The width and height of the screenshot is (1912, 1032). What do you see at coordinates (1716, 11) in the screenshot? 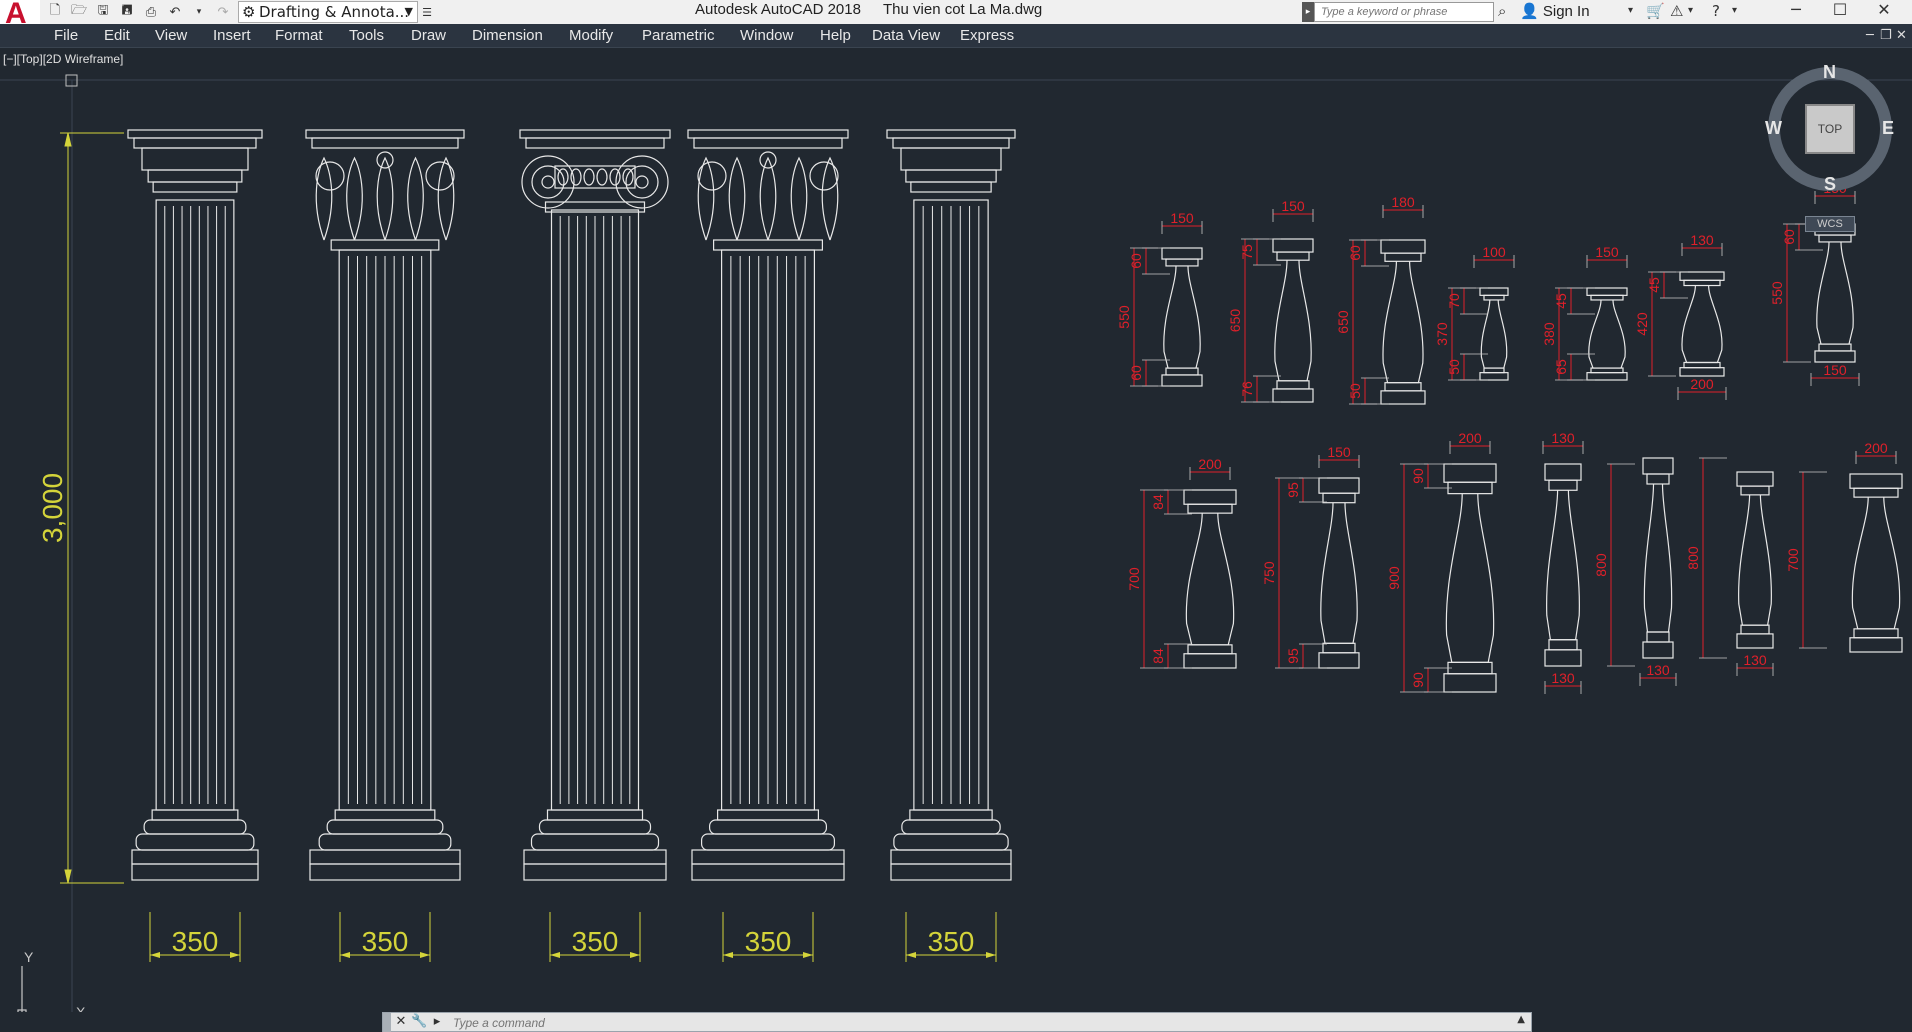
I see `help-icon: ?` at bounding box center [1716, 11].